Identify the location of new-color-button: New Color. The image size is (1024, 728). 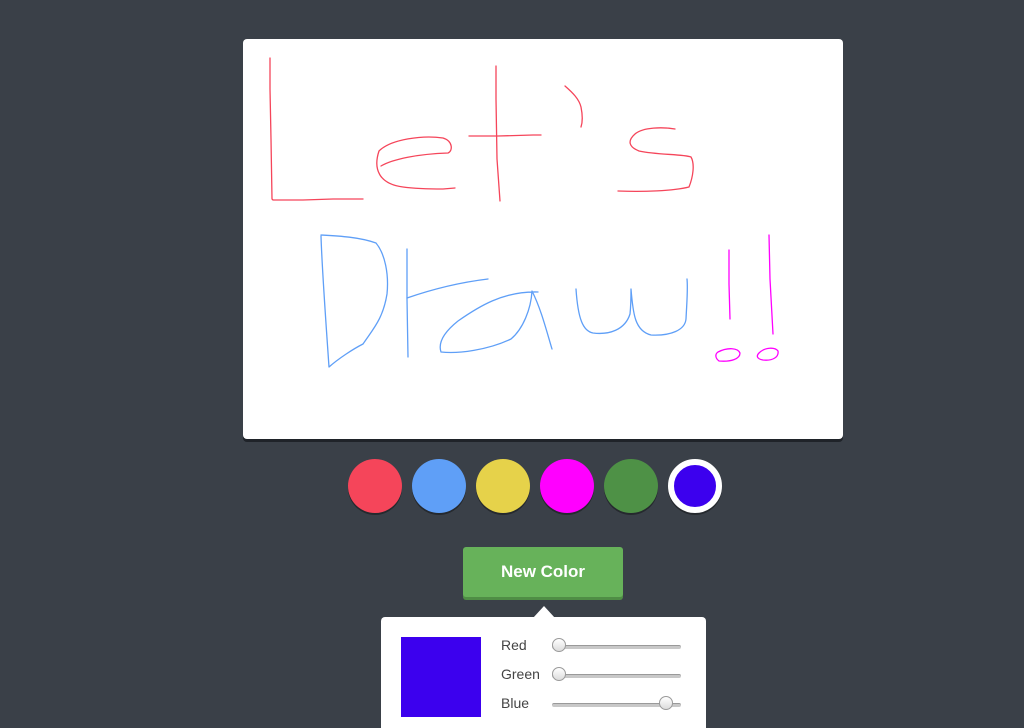
(543, 572).